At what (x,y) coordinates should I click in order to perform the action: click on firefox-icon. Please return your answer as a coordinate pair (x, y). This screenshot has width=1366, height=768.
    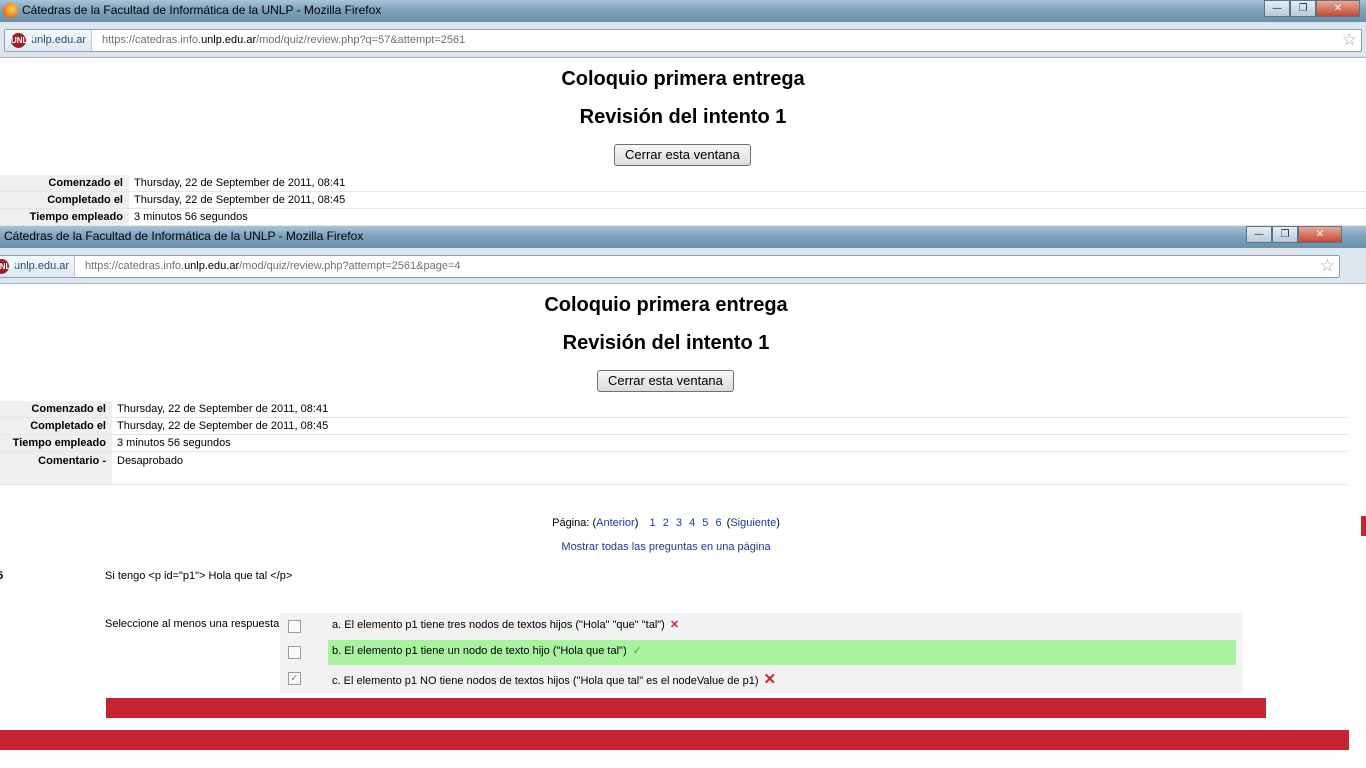
    Looking at the image, I should click on (10, 10).